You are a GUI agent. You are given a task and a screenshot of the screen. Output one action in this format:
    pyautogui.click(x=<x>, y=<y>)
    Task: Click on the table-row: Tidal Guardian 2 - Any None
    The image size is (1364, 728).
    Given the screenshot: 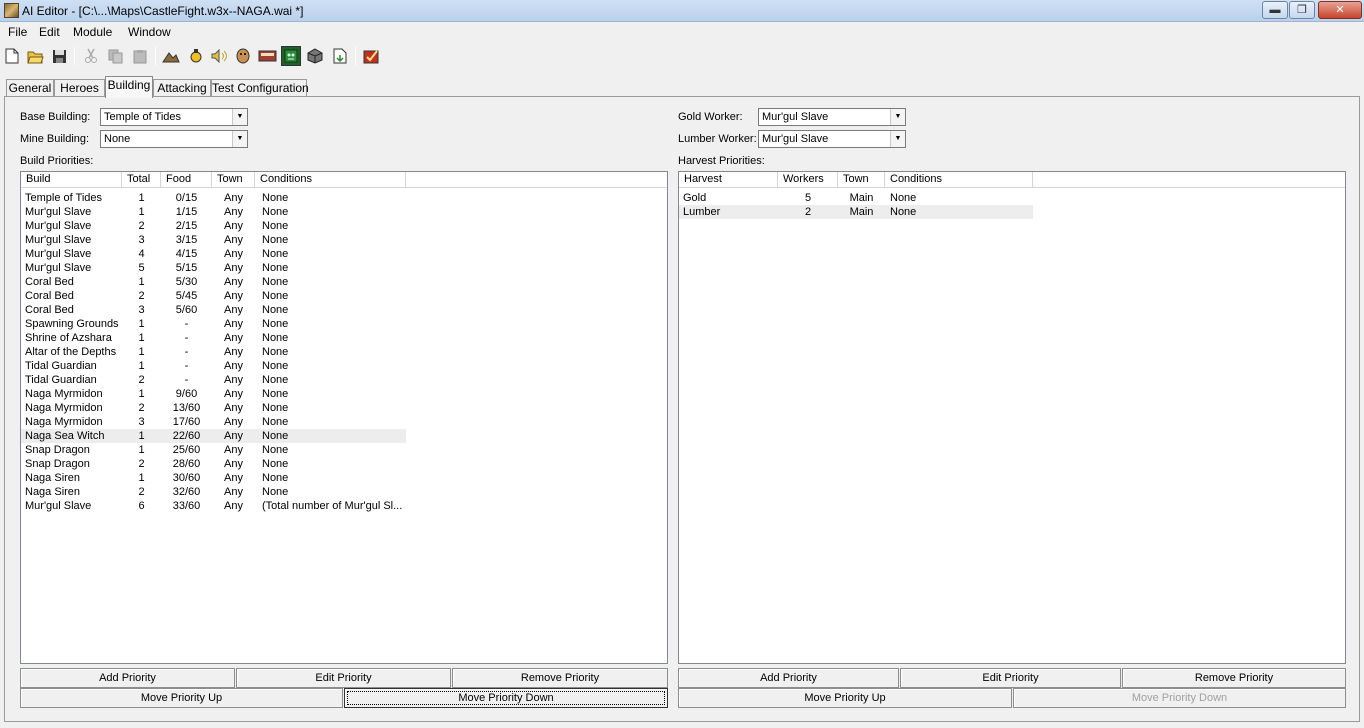 What is the action you would take?
    pyautogui.click(x=213, y=380)
    